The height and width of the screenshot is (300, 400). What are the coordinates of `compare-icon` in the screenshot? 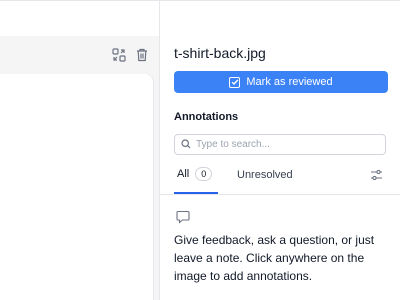 It's located at (119, 55).